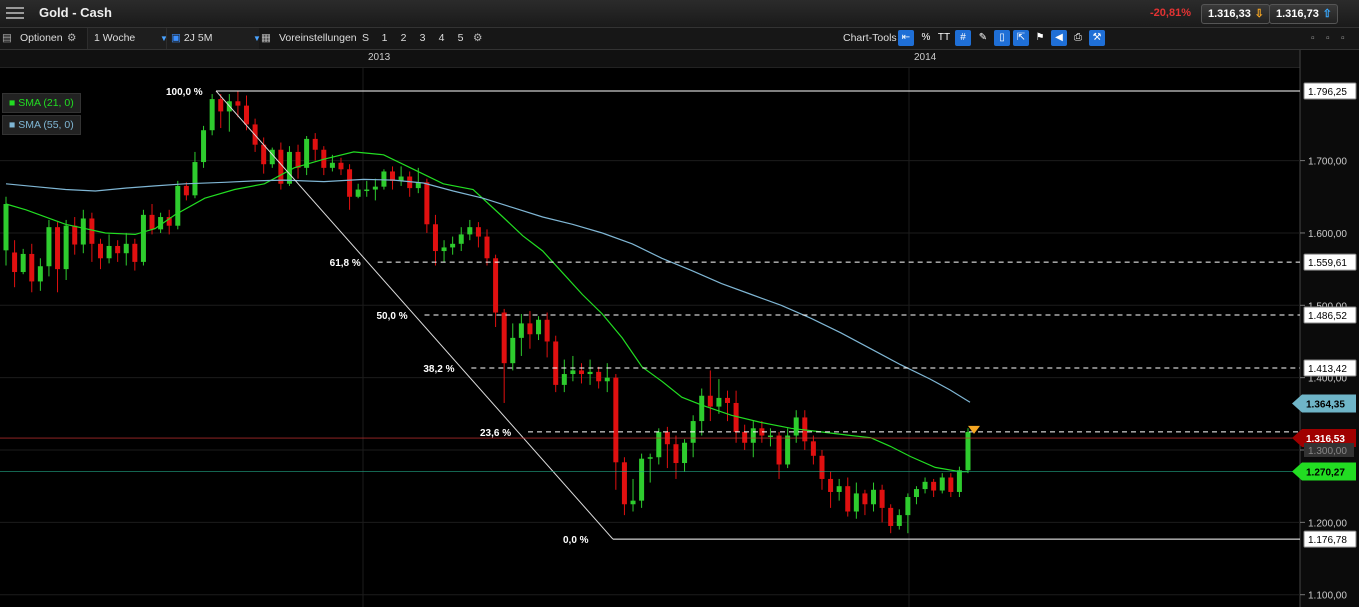  I want to click on legend-sma-55: ■ SMA (55, 0), so click(41, 125).